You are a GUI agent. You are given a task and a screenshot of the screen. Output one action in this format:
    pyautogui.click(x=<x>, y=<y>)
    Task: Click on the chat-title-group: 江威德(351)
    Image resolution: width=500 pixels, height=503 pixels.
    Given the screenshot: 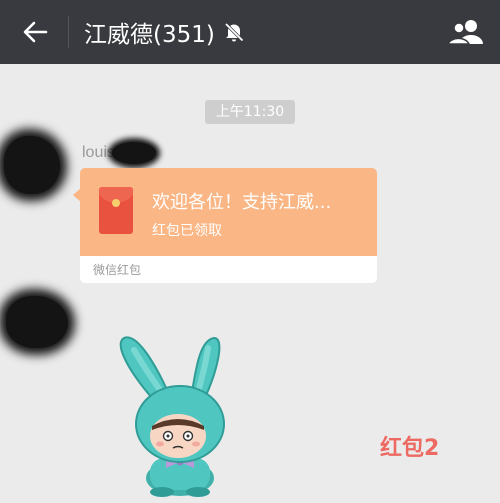 What is the action you would take?
    pyautogui.click(x=164, y=32)
    